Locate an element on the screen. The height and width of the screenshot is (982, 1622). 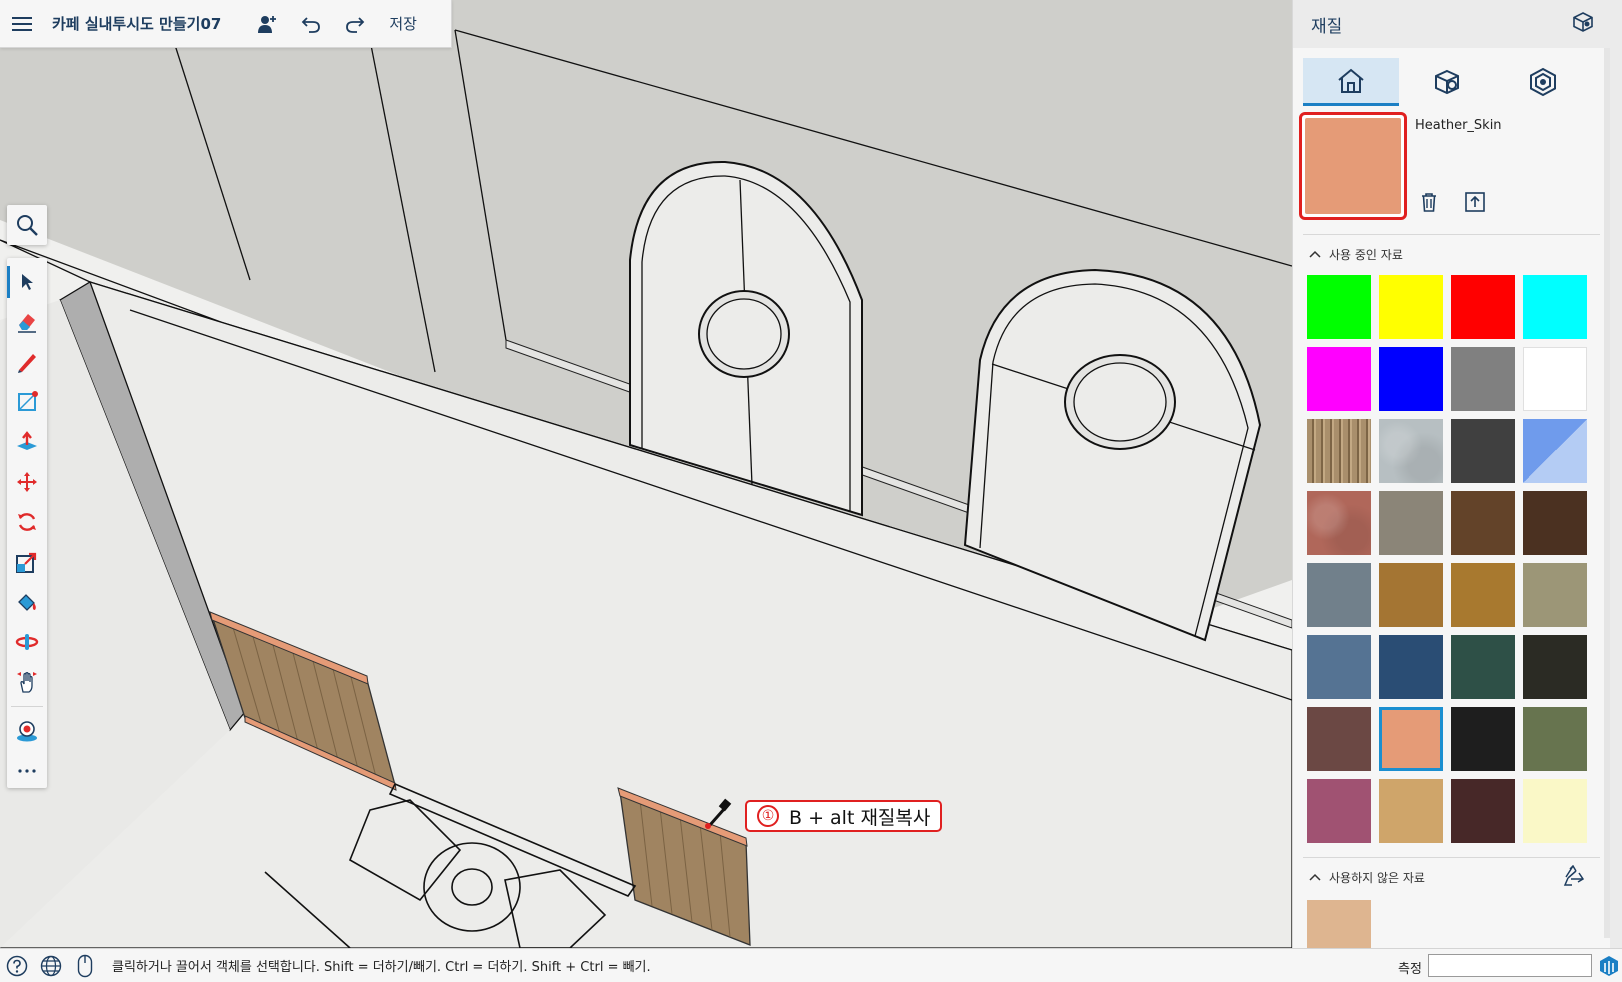
rotate-icon is located at coordinates (27, 522).